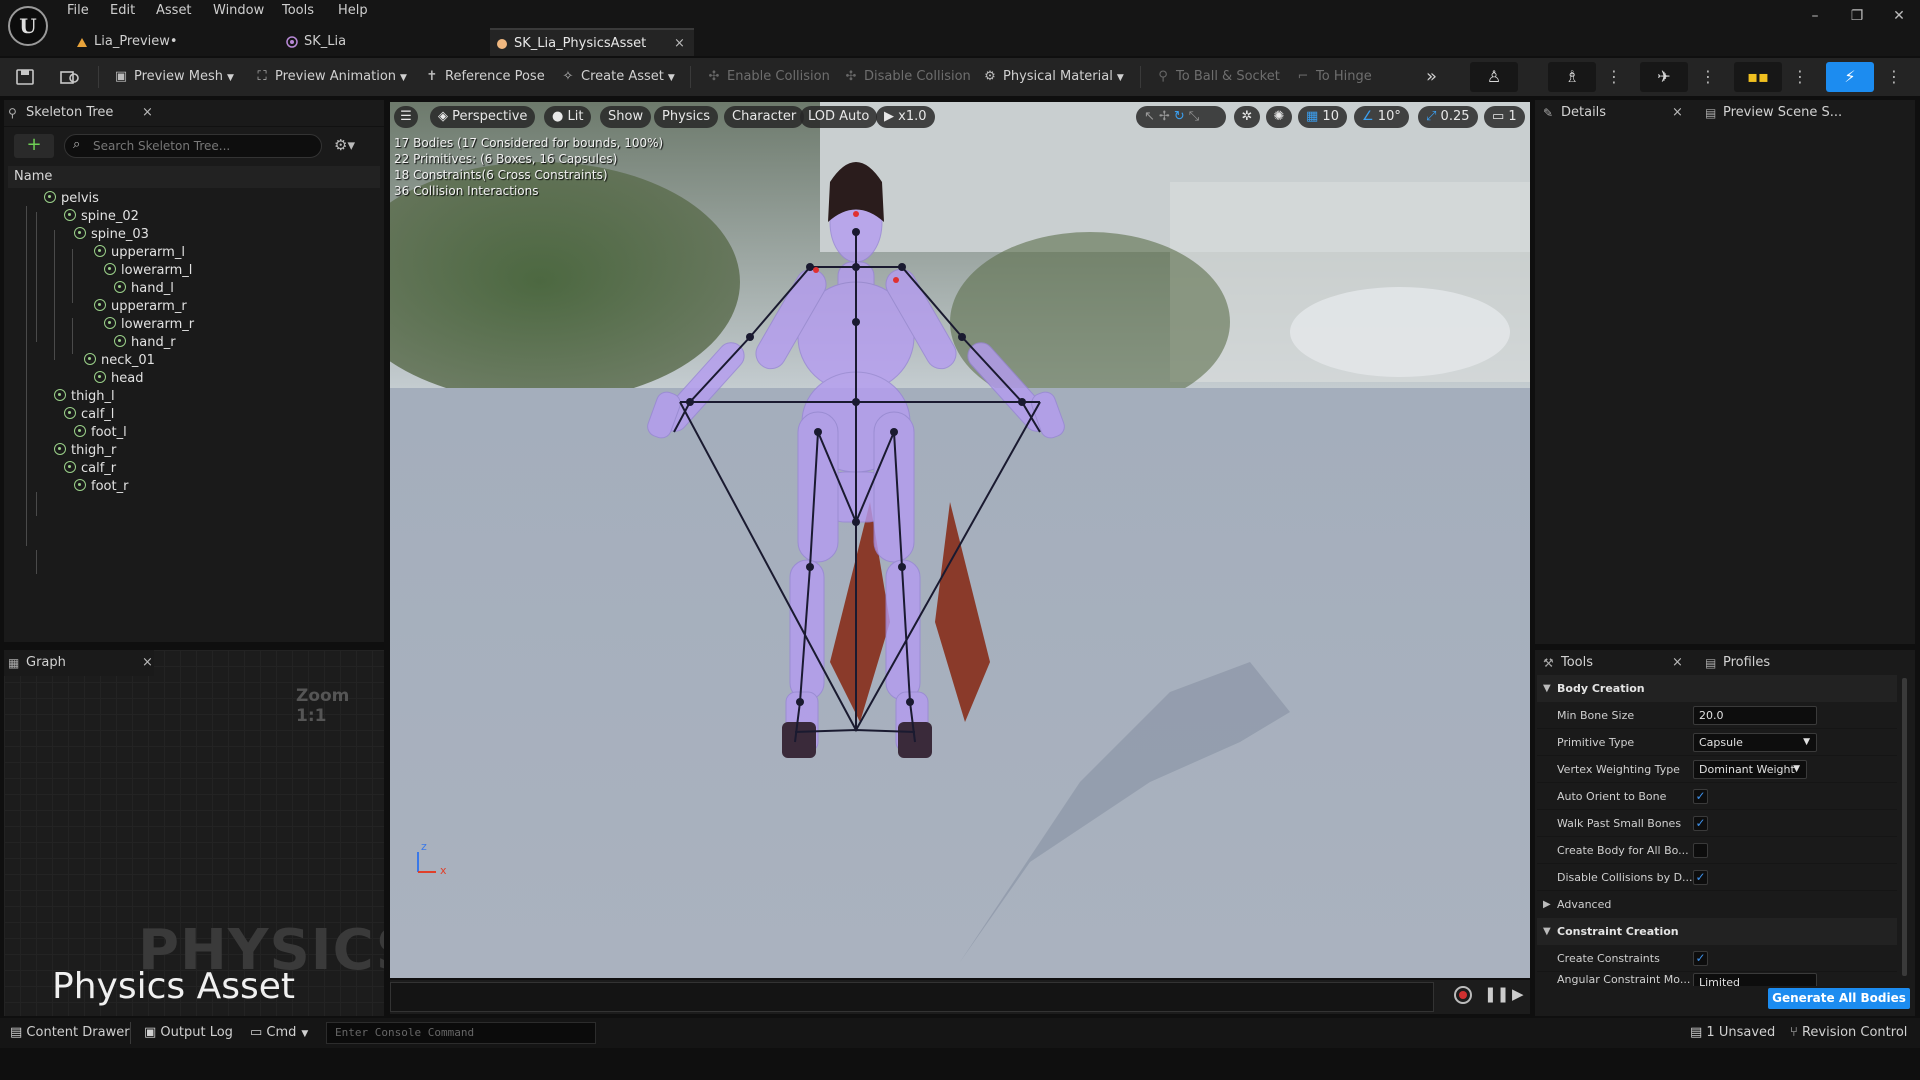 The image size is (1920, 1080). What do you see at coordinates (1755, 979) in the screenshot?
I see `angular-constraint-select: Limited` at bounding box center [1755, 979].